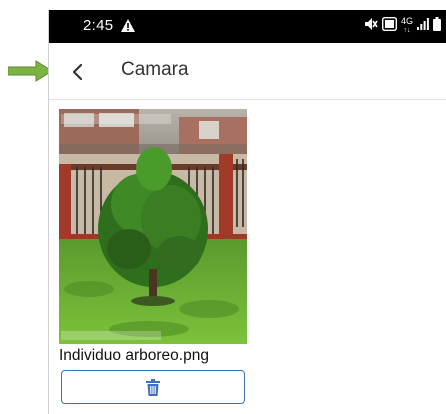  I want to click on attachment-file-name: Individuo arboreo.png, so click(134, 355).